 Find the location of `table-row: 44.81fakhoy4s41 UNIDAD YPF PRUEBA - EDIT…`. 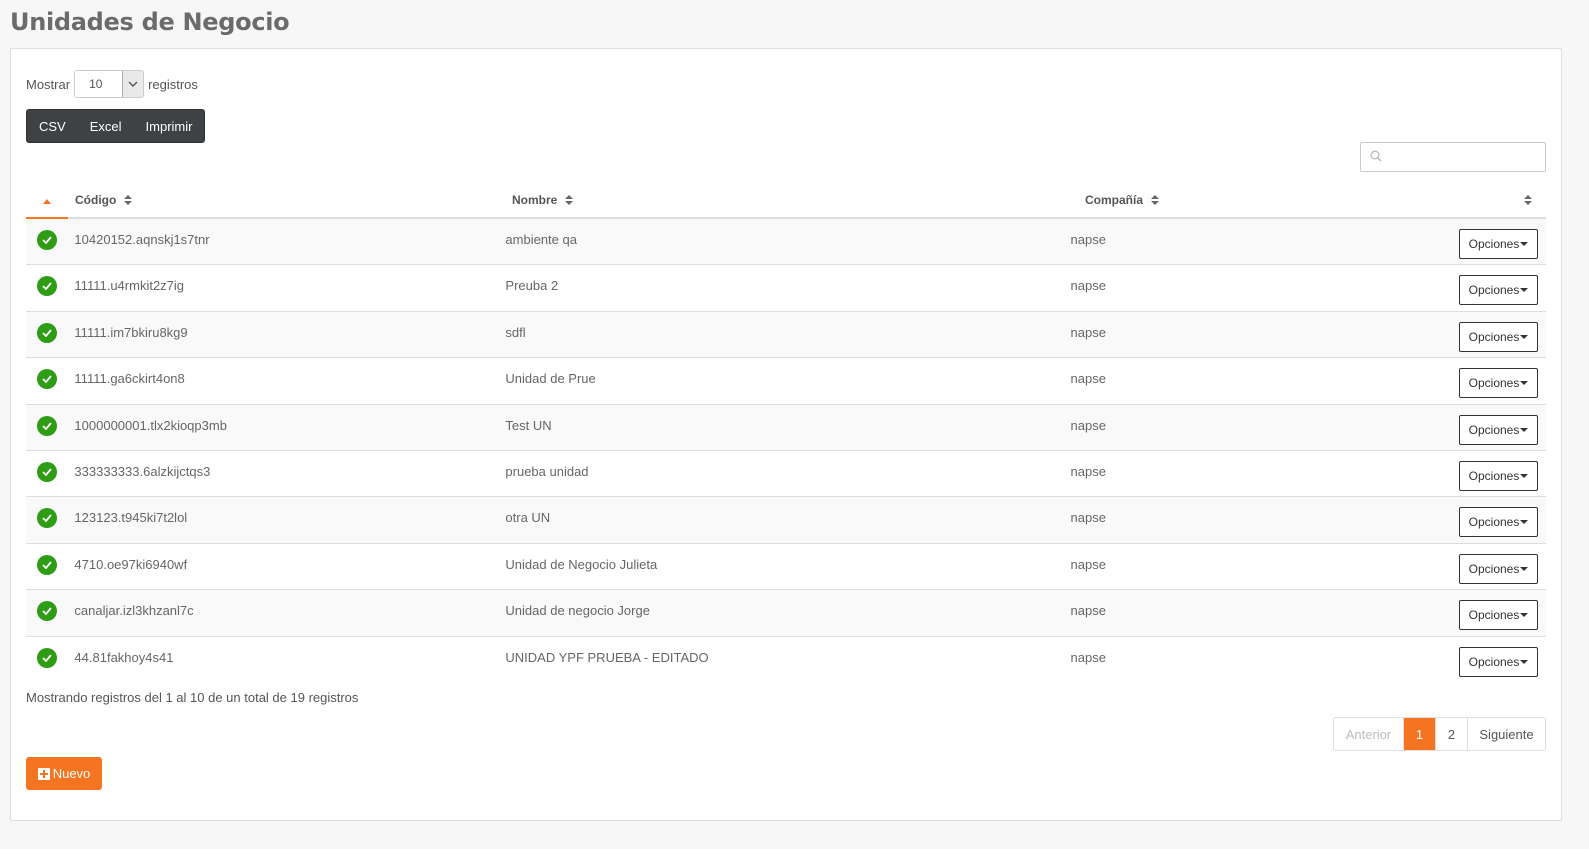

table-row: 44.81fakhoy4s41 UNIDAD YPF PRUEBA - EDIT… is located at coordinates (786, 659).